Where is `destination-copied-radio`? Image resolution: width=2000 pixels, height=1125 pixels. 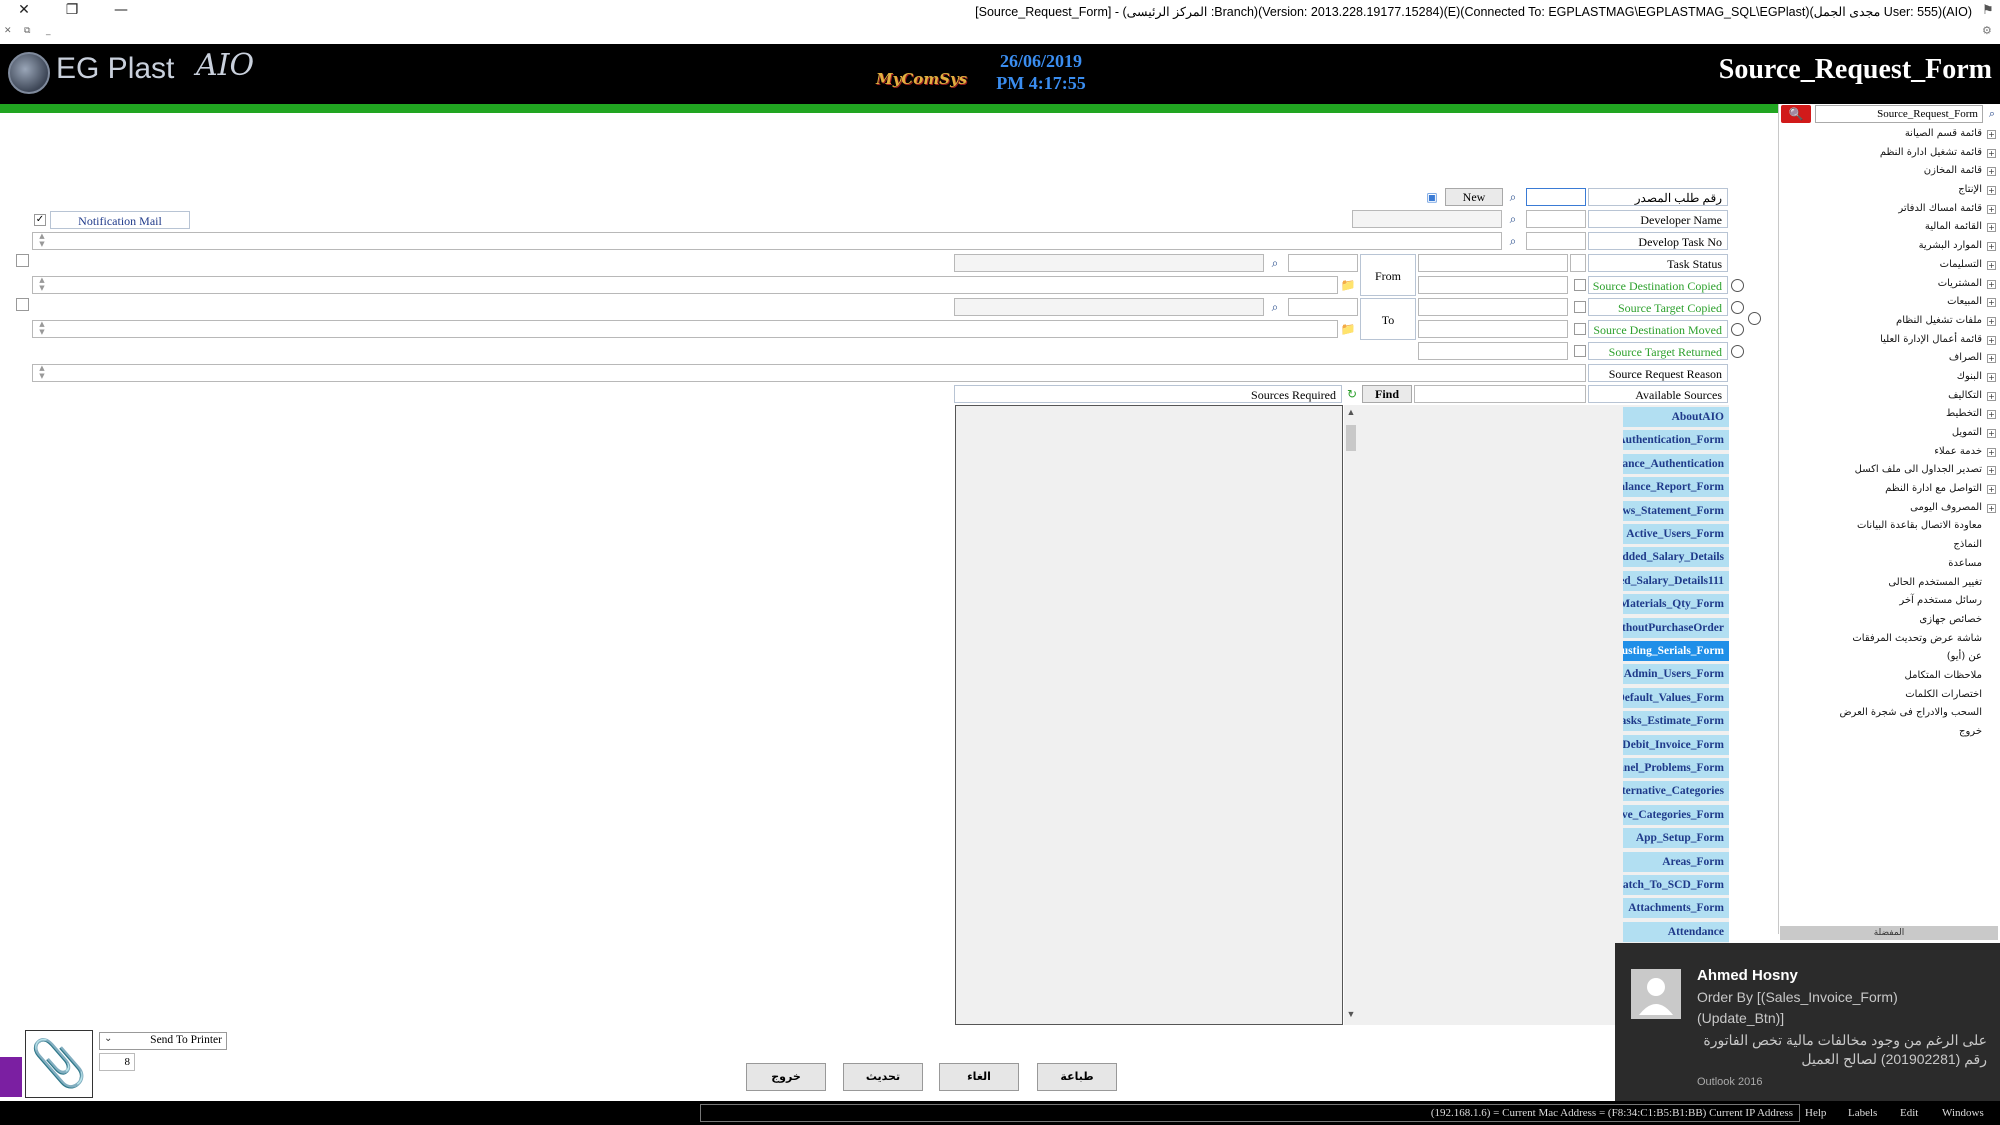 destination-copied-radio is located at coordinates (1737, 285).